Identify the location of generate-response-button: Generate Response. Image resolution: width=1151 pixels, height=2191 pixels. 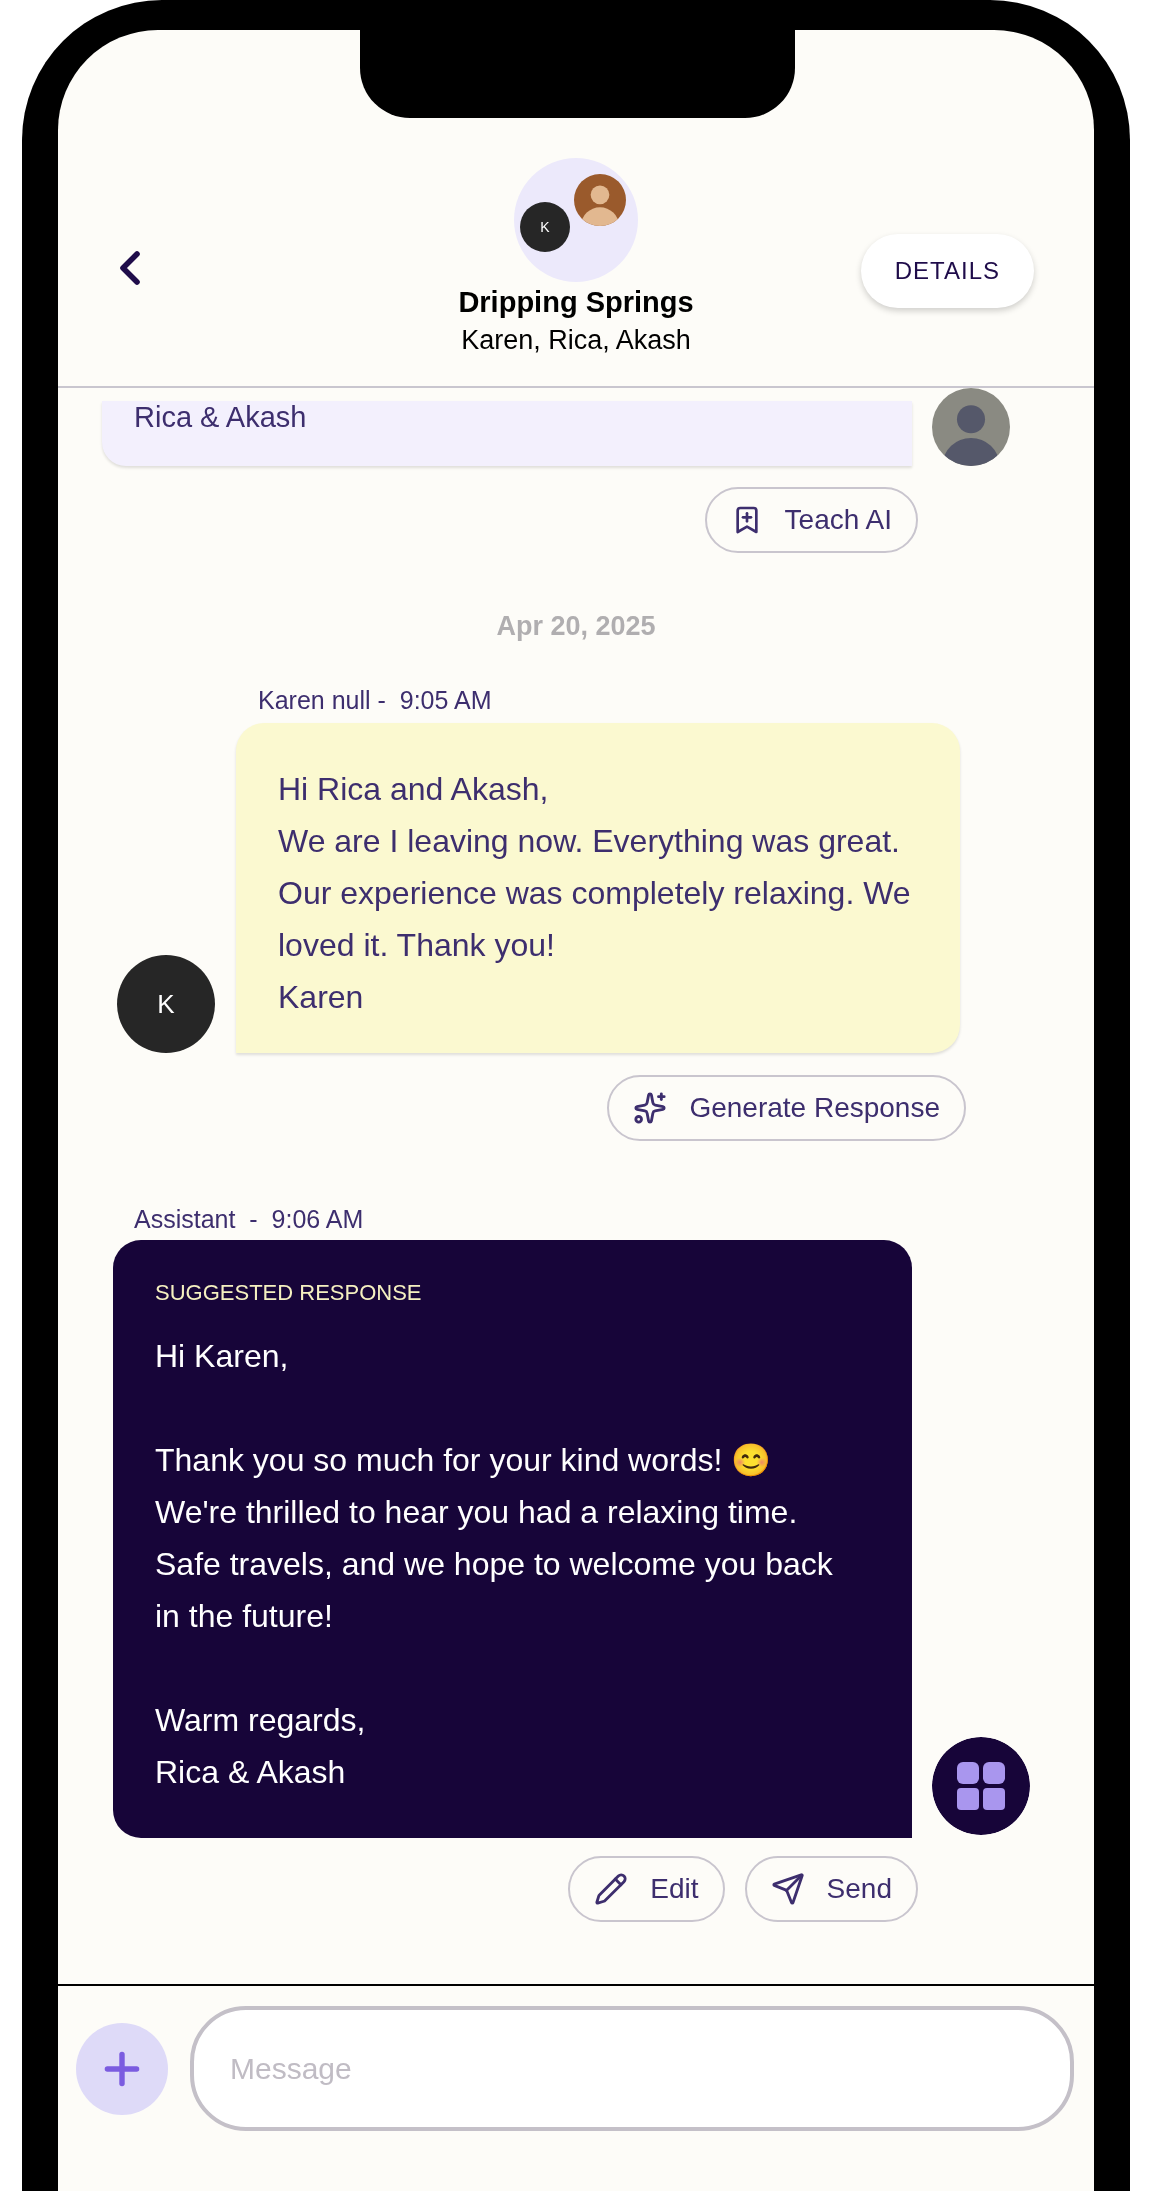
(786, 1108).